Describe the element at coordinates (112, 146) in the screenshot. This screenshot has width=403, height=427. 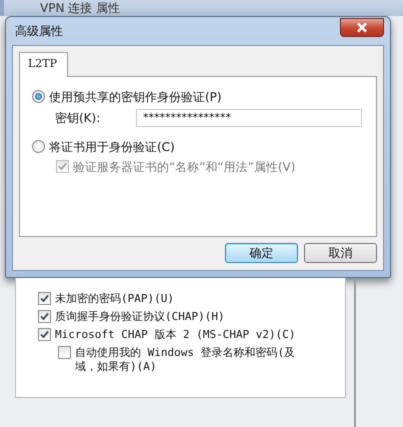
I see `option-label: 将证书用于身份验证(C)` at that location.